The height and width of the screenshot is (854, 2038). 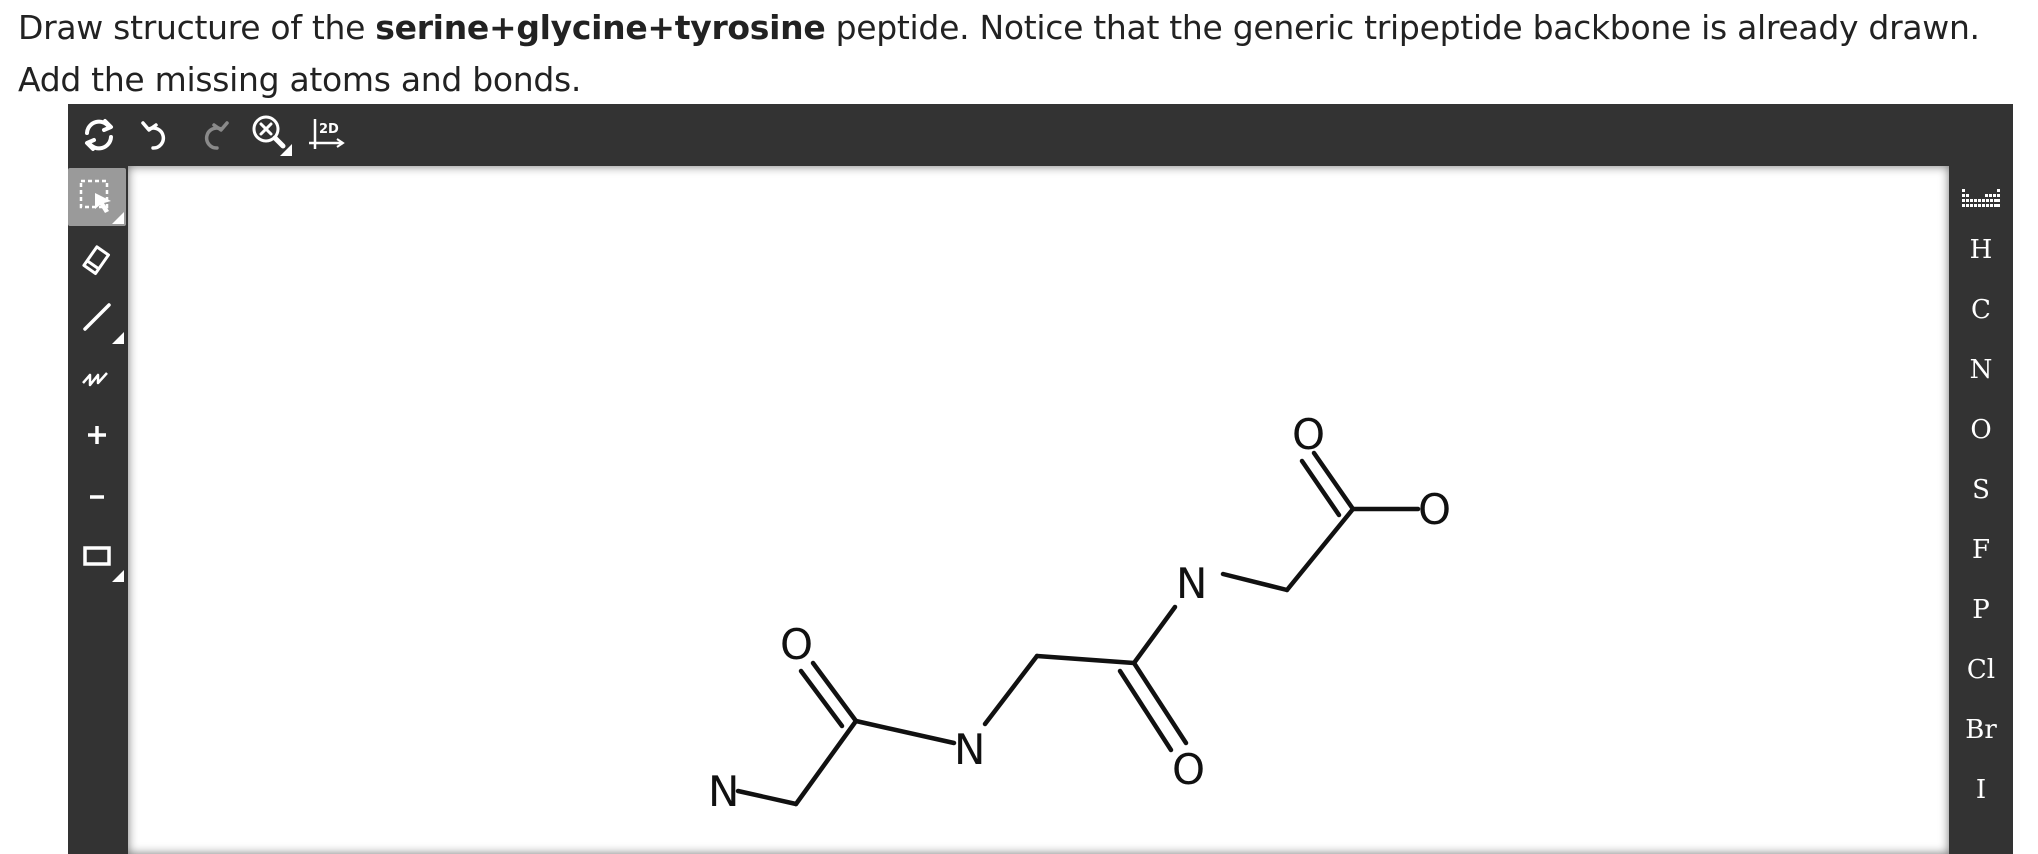 I want to click on element-bromine-button: Br, so click(x=1981, y=730).